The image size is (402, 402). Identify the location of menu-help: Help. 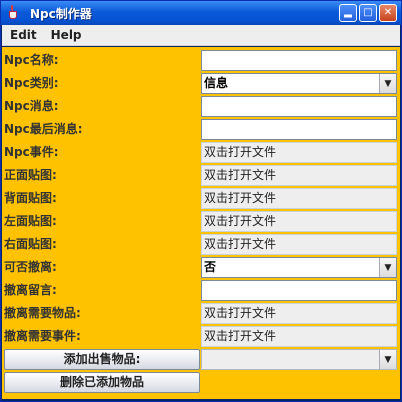
(65, 35).